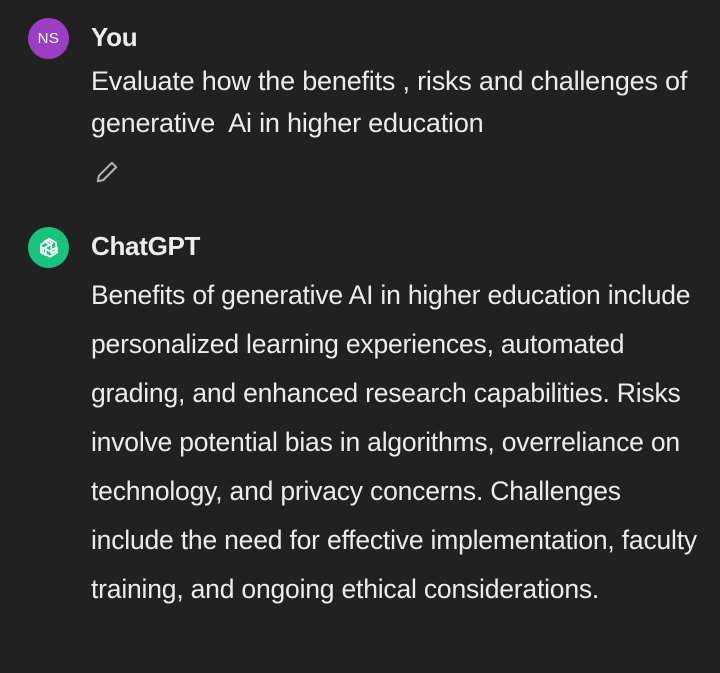  I want to click on user-author-name: You, so click(114, 37).